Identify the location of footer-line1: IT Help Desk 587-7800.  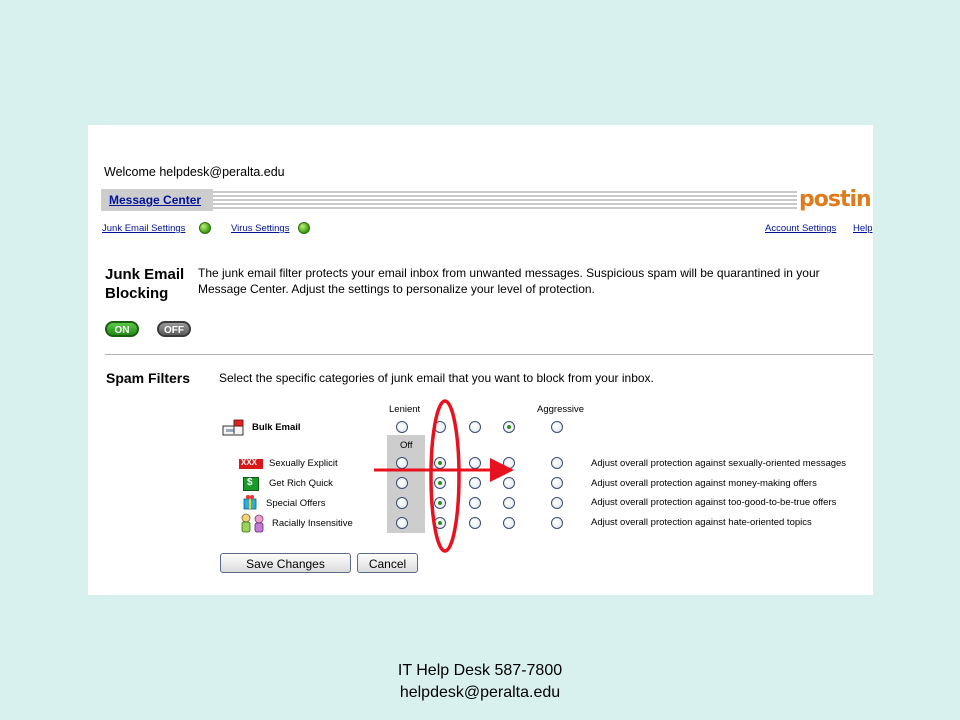
(480, 670).